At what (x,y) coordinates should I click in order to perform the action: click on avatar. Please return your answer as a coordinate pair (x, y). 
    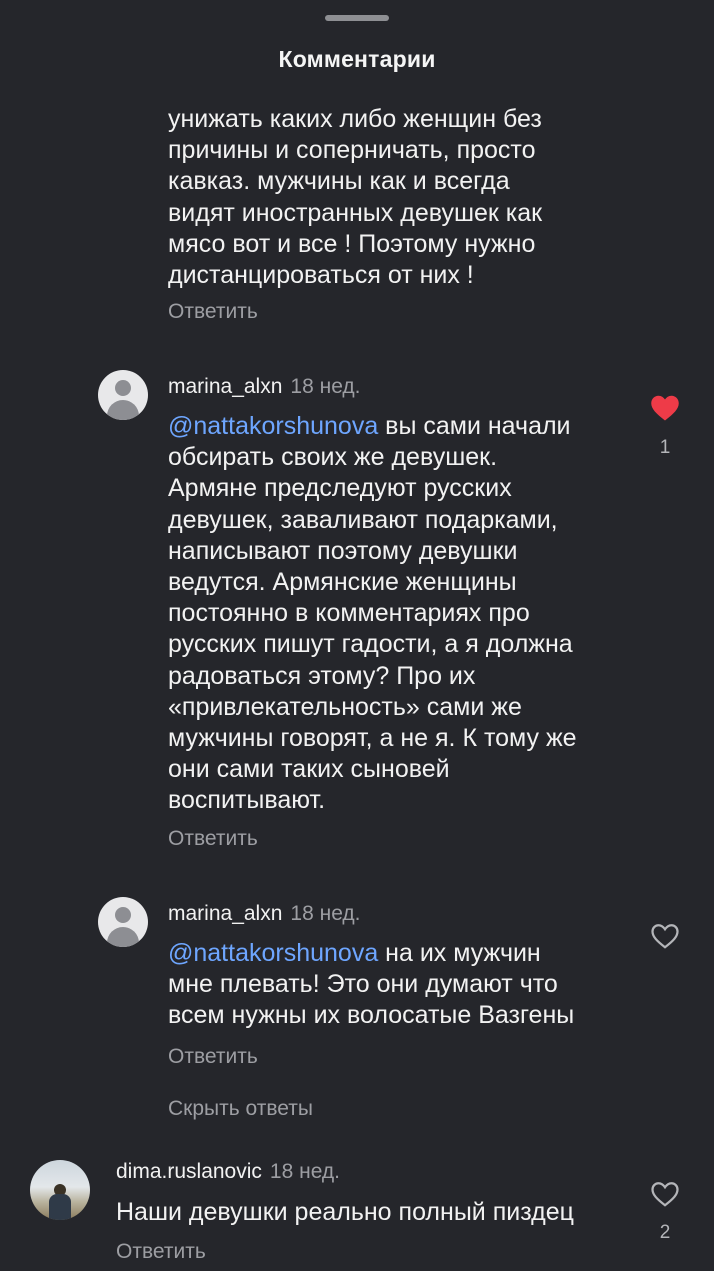
    Looking at the image, I should click on (60, 1190).